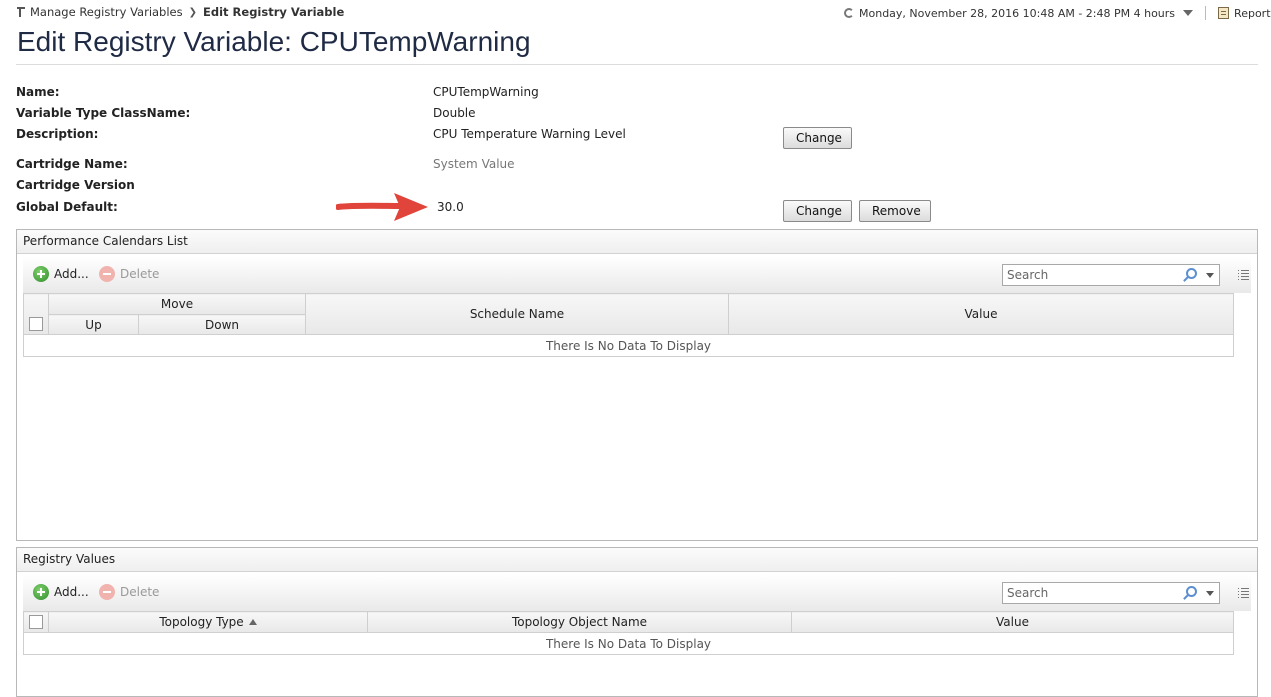  What do you see at coordinates (895, 211) in the screenshot?
I see `remove-default-button: Remove` at bounding box center [895, 211].